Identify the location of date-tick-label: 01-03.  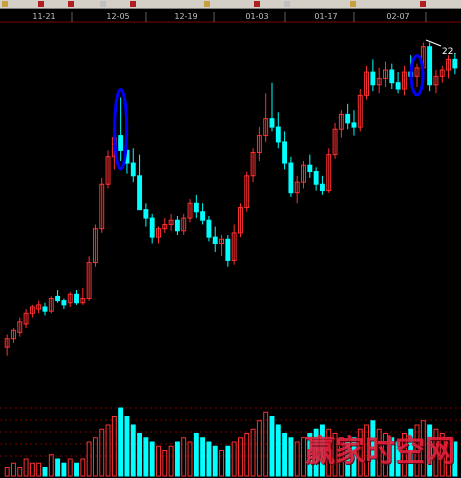
(256, 16).